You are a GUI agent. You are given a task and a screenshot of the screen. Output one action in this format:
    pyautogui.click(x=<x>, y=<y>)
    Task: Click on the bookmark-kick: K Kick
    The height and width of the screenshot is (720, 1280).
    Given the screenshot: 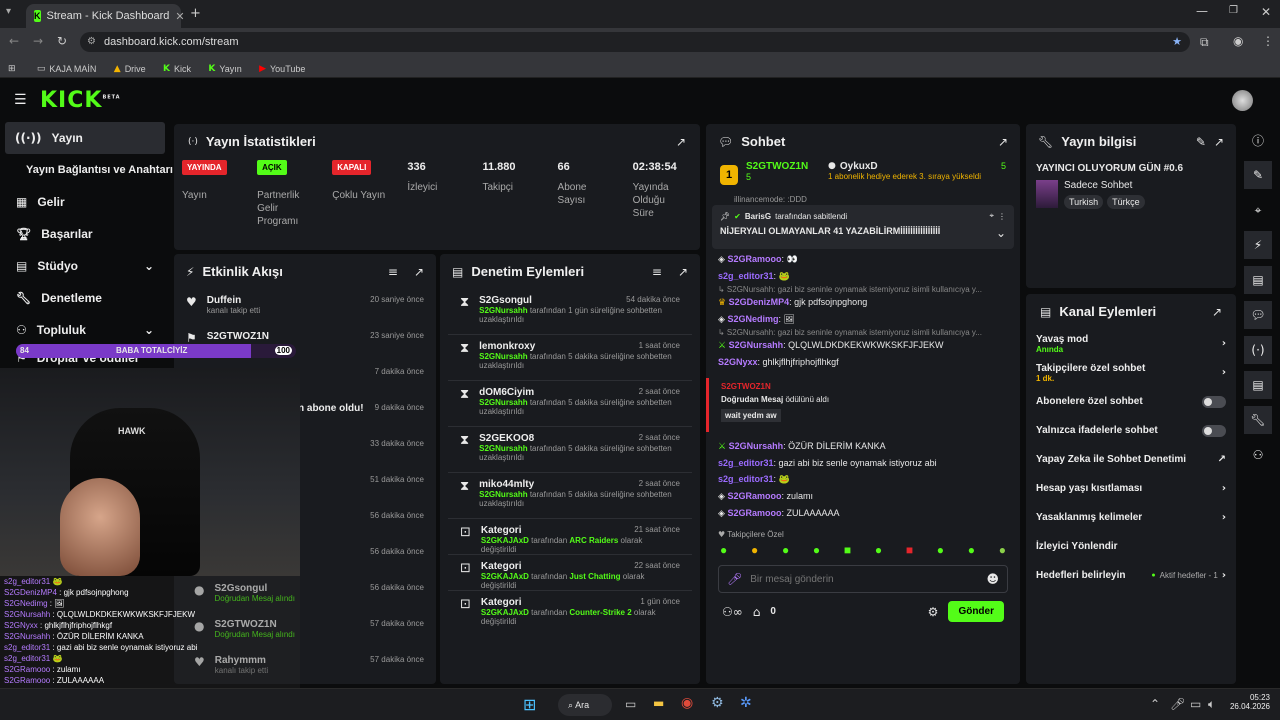 What is the action you would take?
    pyautogui.click(x=177, y=69)
    